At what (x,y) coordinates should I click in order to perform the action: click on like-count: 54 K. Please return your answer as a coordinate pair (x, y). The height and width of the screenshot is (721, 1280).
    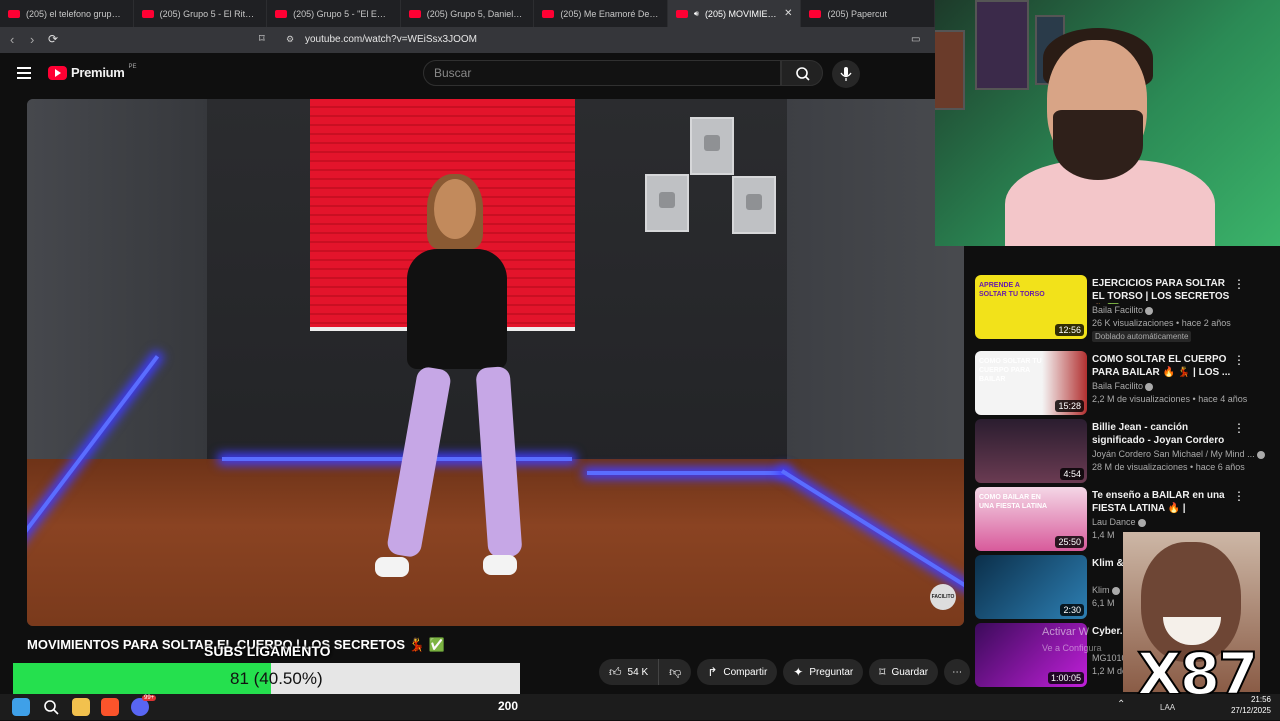
    Looking at the image, I should click on (638, 672).